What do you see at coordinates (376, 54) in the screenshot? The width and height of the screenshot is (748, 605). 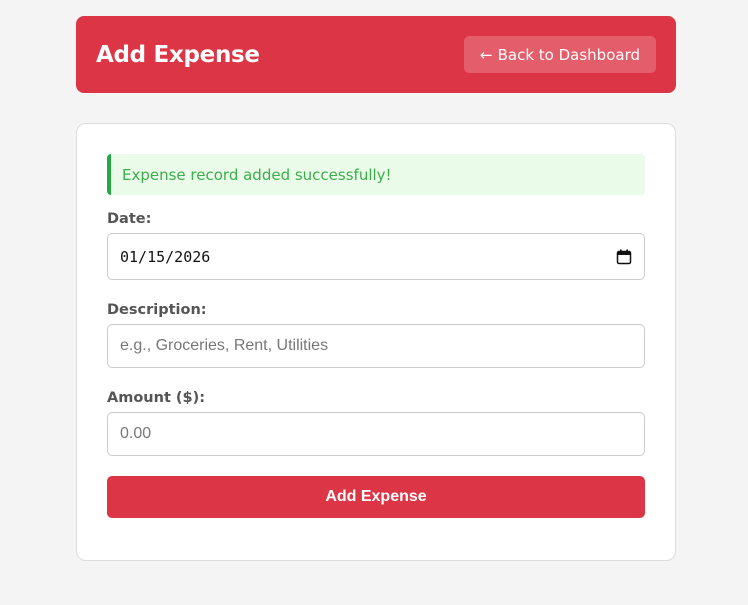 I see `page-header: Add Expense ← Back to Dashboard` at bounding box center [376, 54].